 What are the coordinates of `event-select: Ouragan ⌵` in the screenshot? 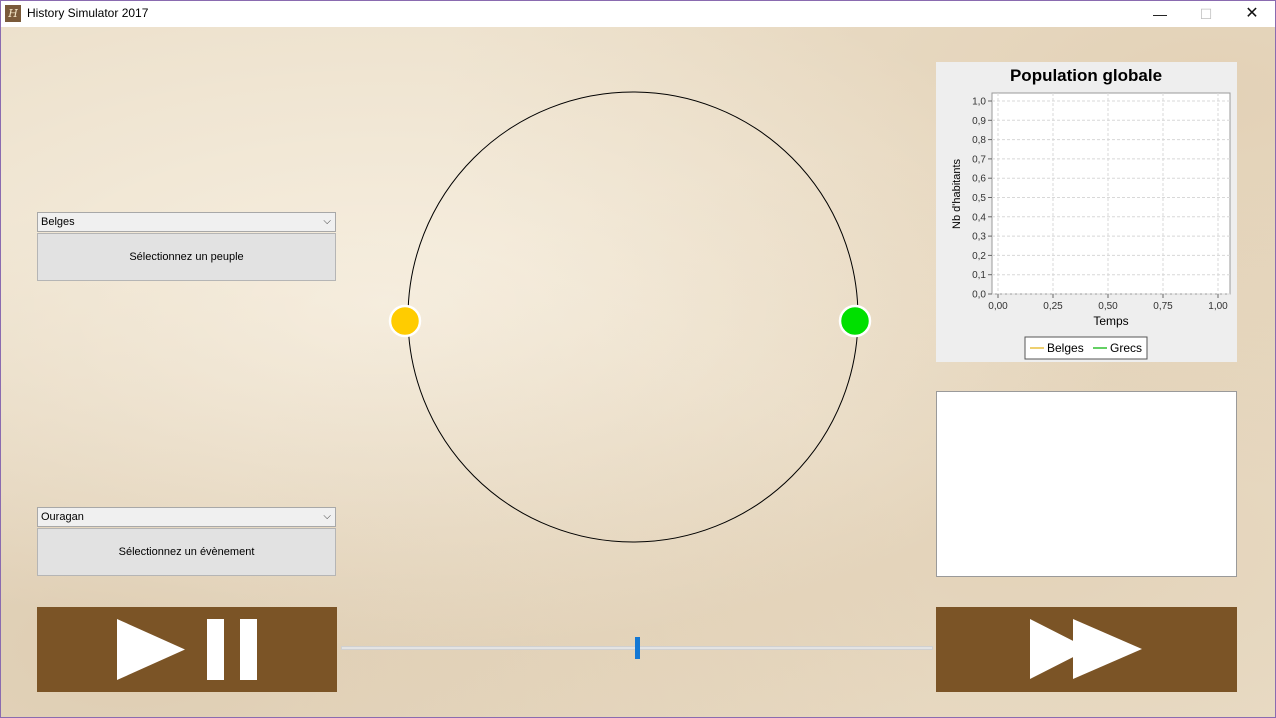 It's located at (186, 517).